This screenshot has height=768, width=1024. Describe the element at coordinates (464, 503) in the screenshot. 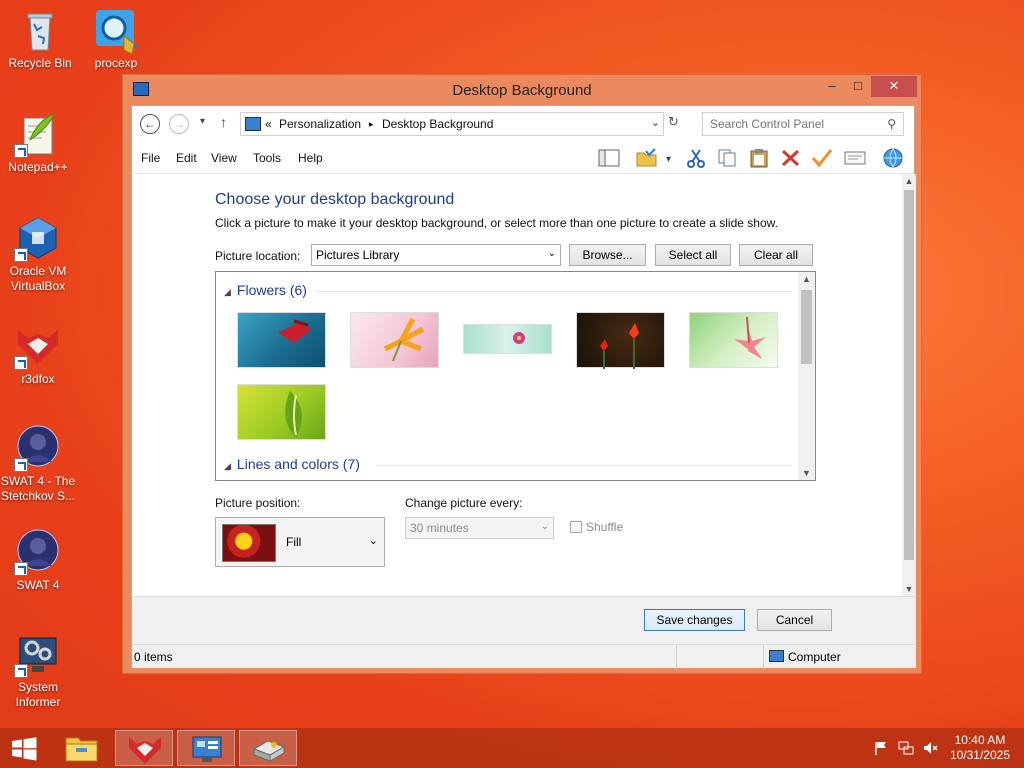

I see `change-picture-label: Change picture every:` at that location.